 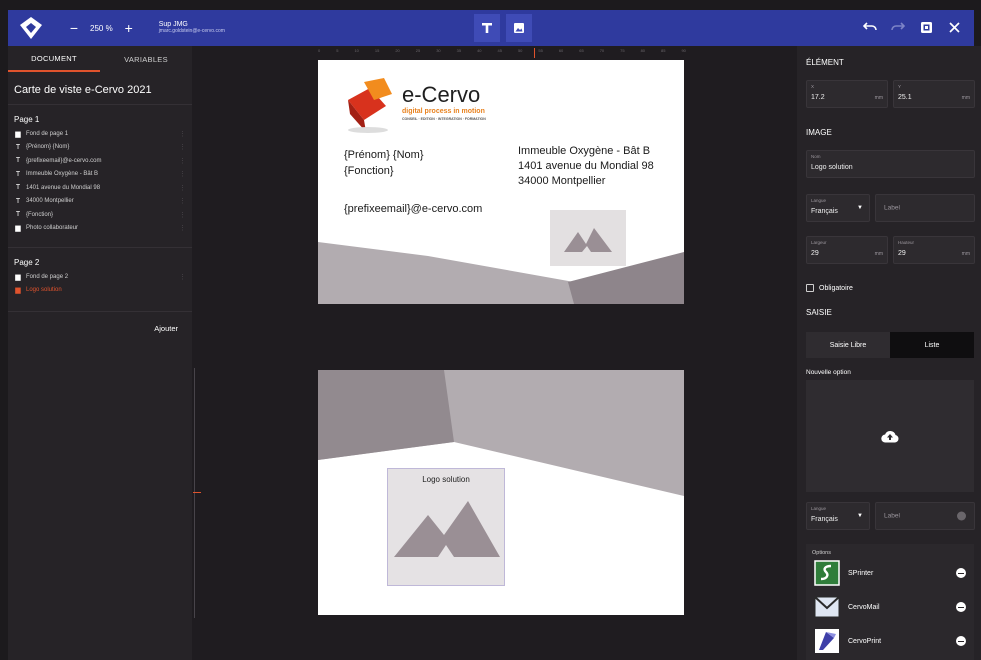 What do you see at coordinates (934, 250) in the screenshot?
I see `height-field: Hauteur 29 mm` at bounding box center [934, 250].